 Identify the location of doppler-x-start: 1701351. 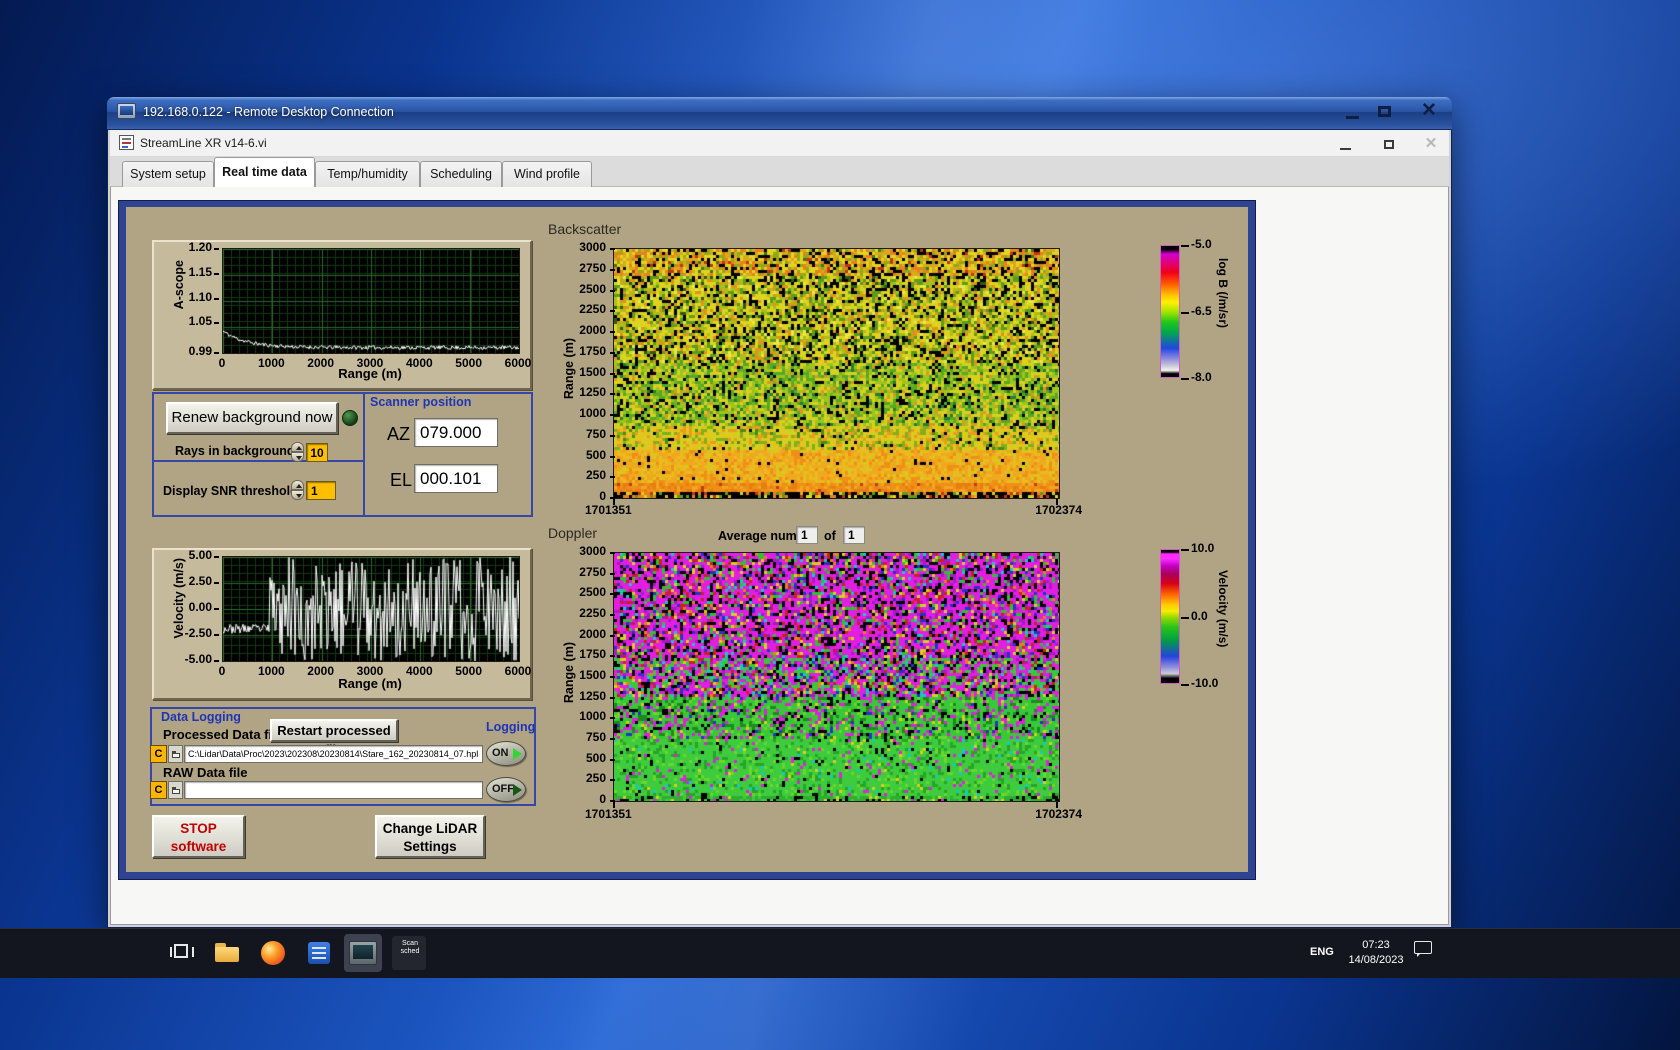
(608, 814).